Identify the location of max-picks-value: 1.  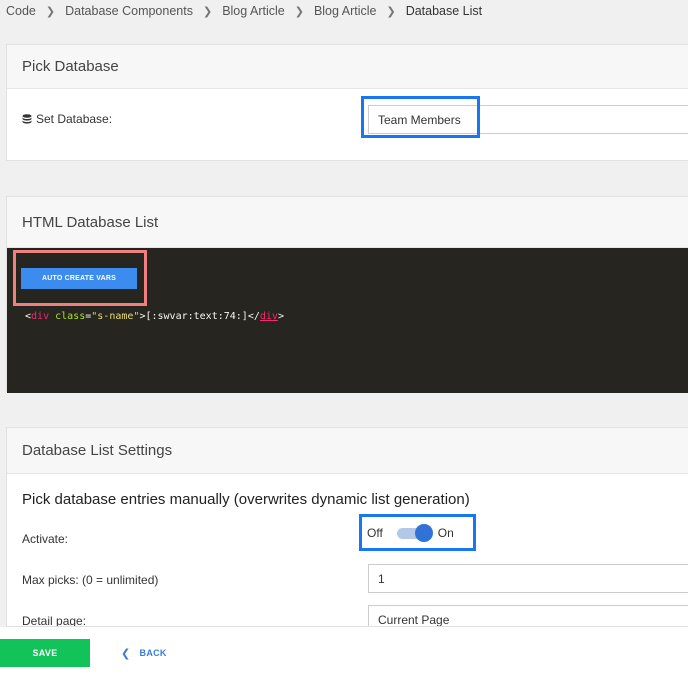
(381, 578).